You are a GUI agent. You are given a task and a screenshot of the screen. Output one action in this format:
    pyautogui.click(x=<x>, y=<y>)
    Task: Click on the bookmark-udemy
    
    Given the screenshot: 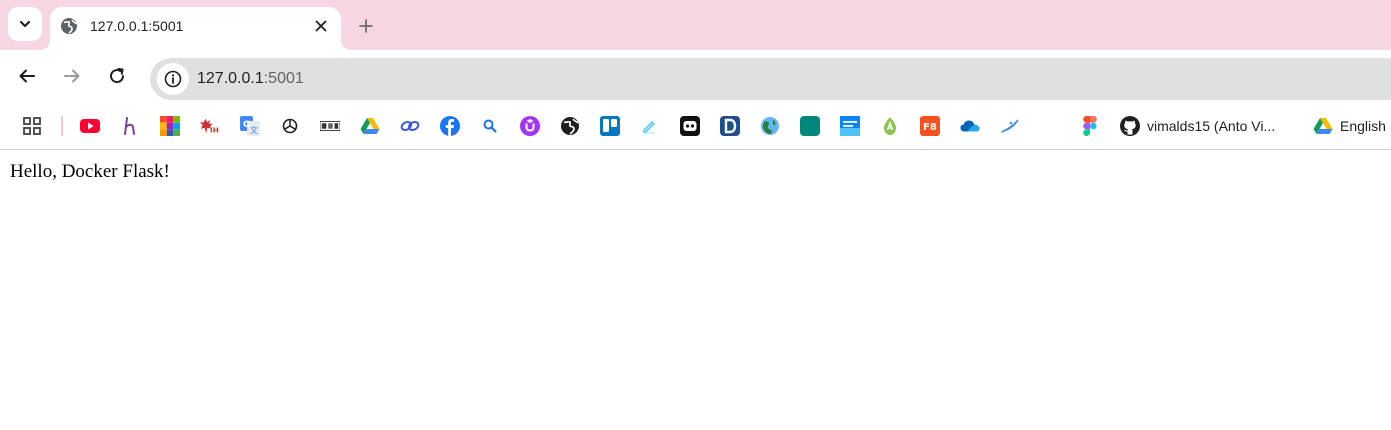 What is the action you would take?
    pyautogui.click(x=530, y=126)
    